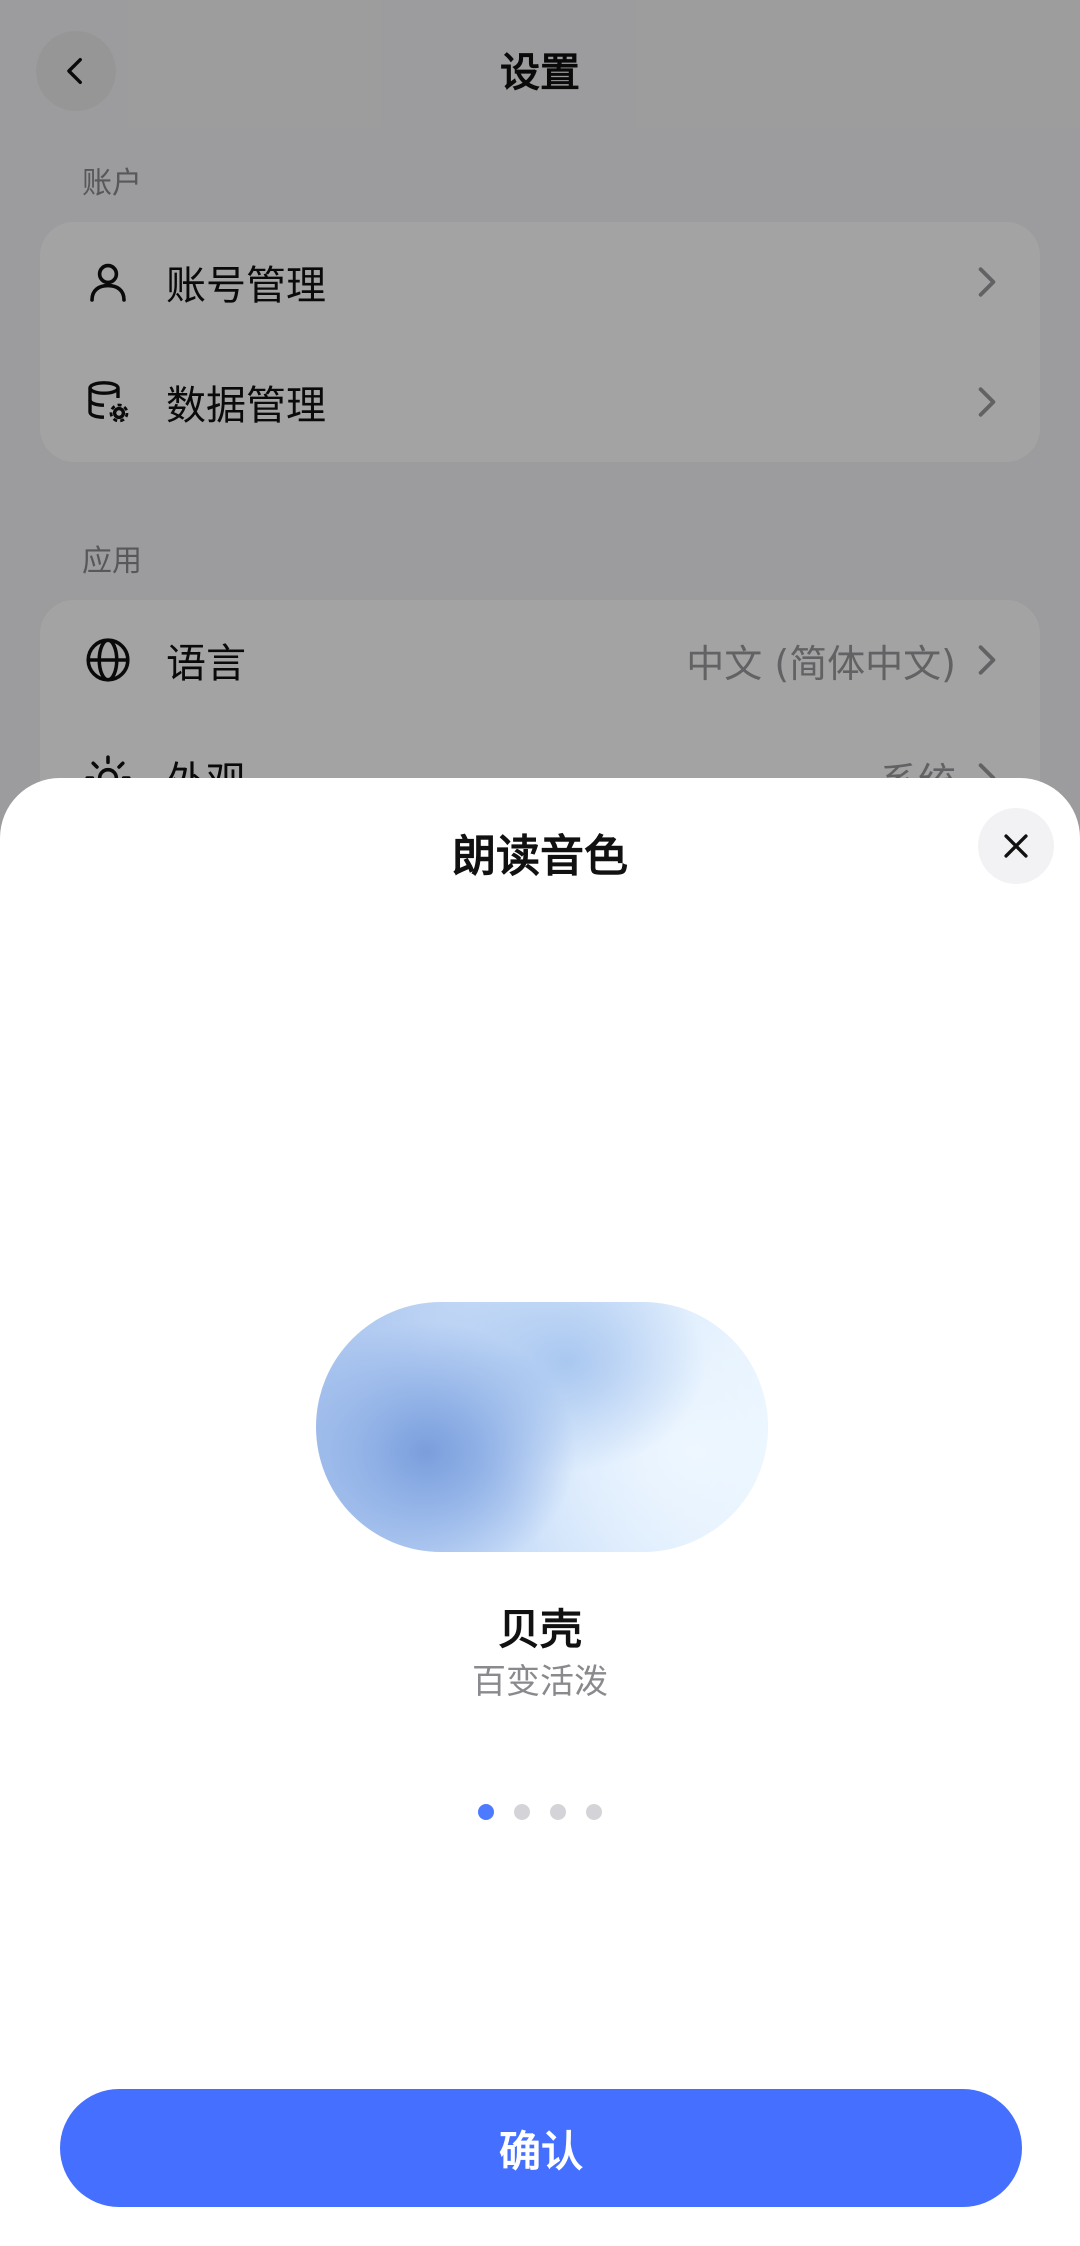 The image size is (1080, 2246). I want to click on close-icon, so click(1016, 846).